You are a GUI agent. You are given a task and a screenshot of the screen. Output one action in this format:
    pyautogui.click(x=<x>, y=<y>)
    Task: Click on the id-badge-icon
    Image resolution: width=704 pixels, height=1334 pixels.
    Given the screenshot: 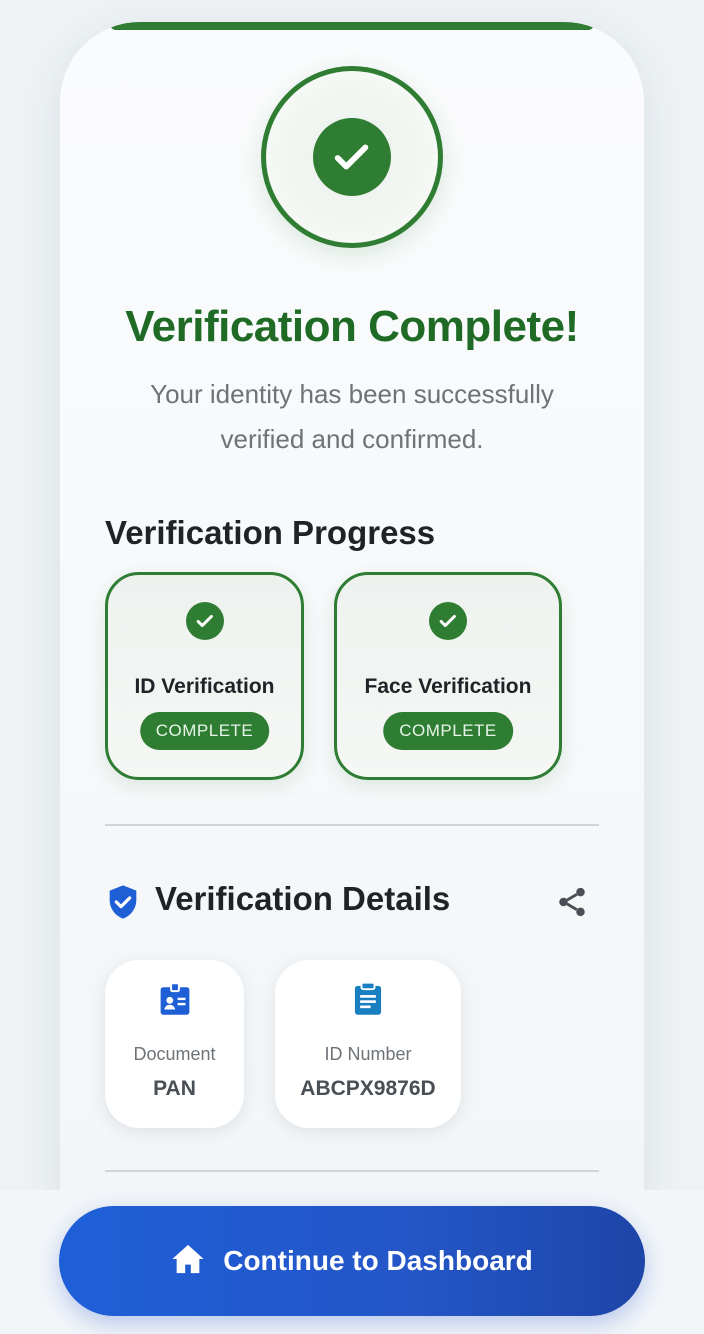 What is the action you would take?
    pyautogui.click(x=175, y=1001)
    